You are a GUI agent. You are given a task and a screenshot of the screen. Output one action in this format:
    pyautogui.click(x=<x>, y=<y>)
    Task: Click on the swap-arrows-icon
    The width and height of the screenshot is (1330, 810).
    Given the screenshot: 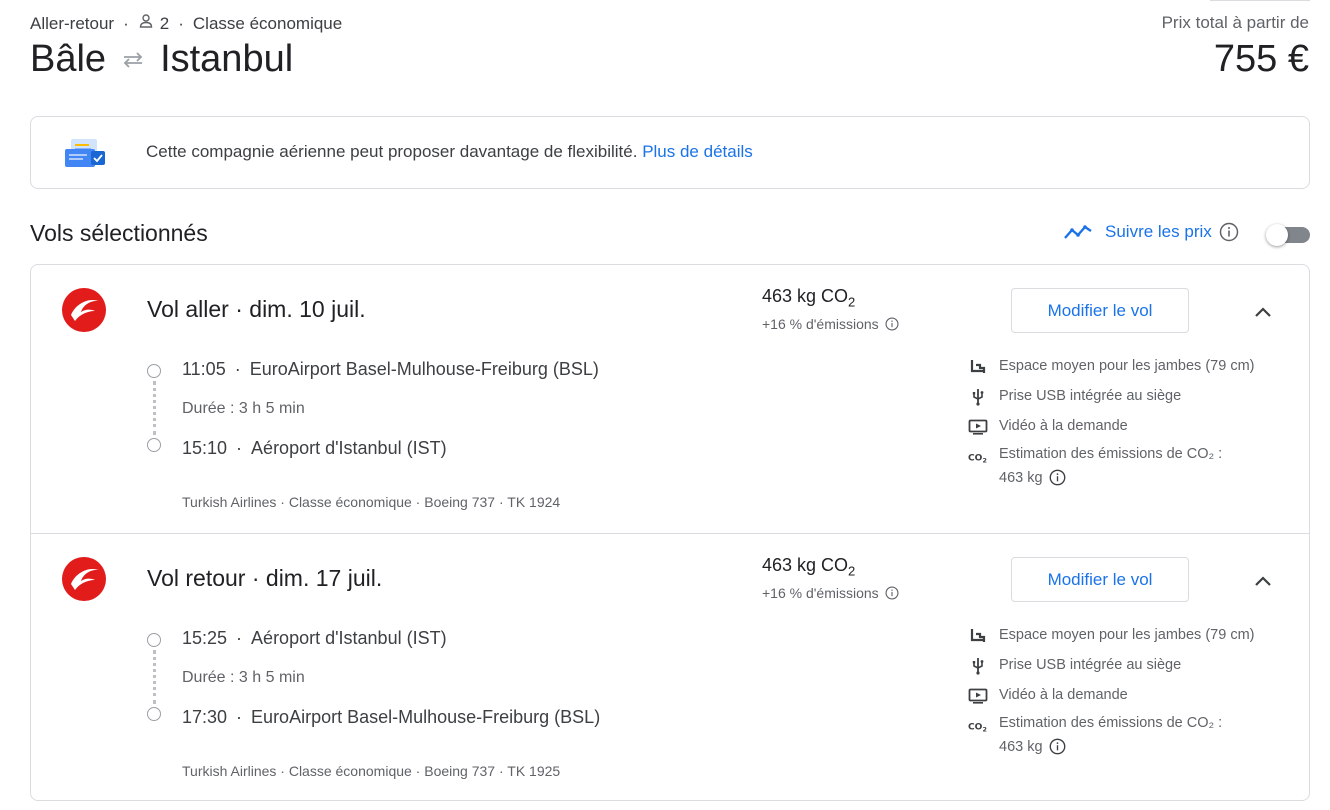 What is the action you would take?
    pyautogui.click(x=133, y=60)
    